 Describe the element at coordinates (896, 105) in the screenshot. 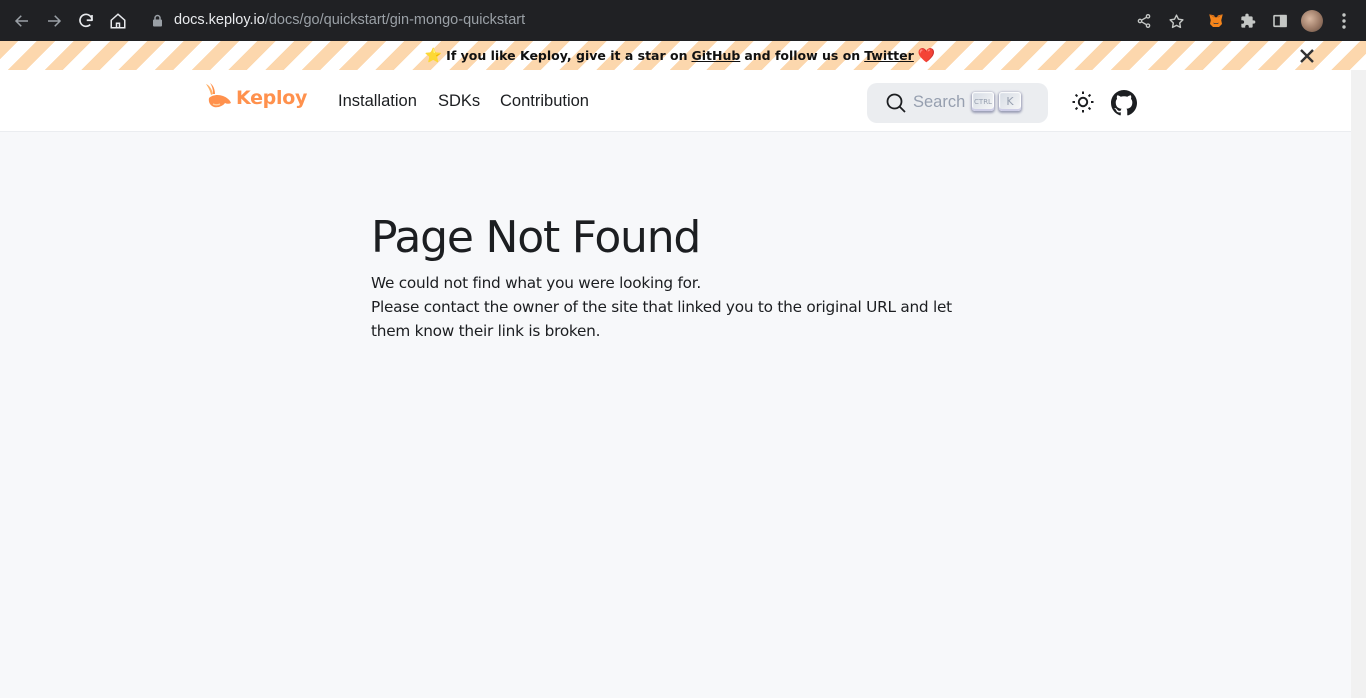

I see `search-icon` at that location.